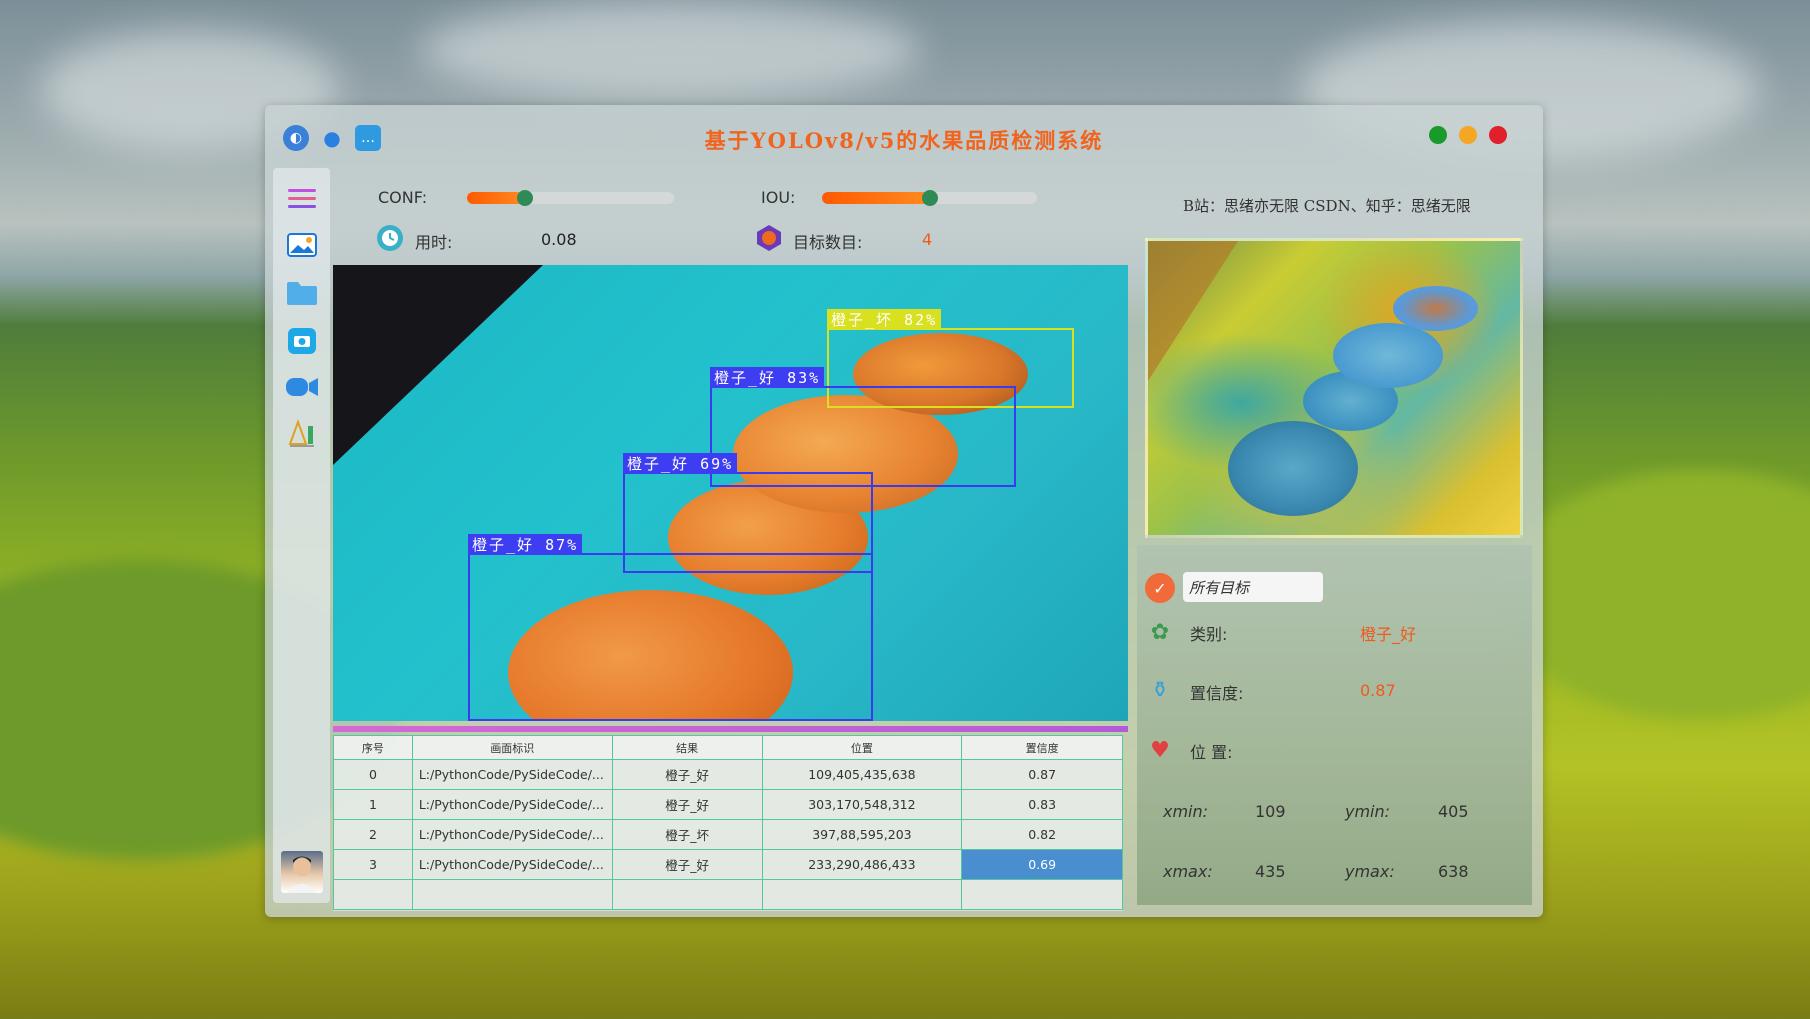 This screenshot has height=1019, width=1810. I want to click on heatmap-image, so click(1334, 388).